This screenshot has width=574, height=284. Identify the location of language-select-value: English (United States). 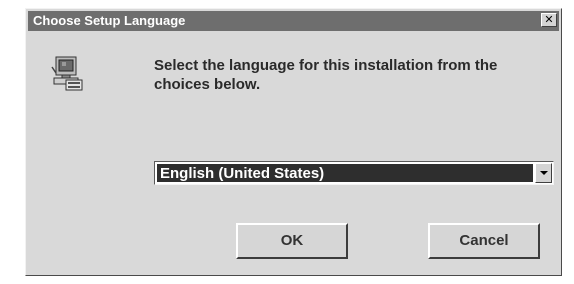
(242, 173).